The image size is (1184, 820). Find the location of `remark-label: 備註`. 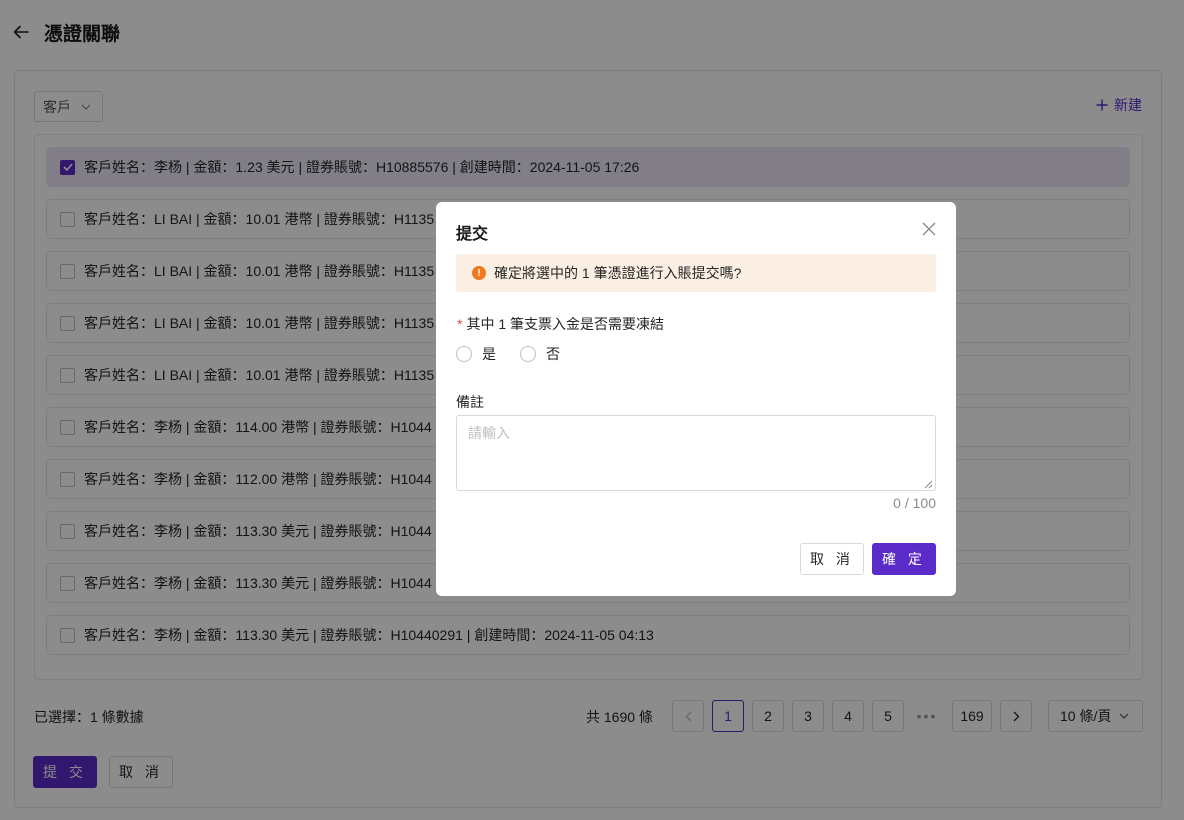

remark-label: 備註 is located at coordinates (470, 402).